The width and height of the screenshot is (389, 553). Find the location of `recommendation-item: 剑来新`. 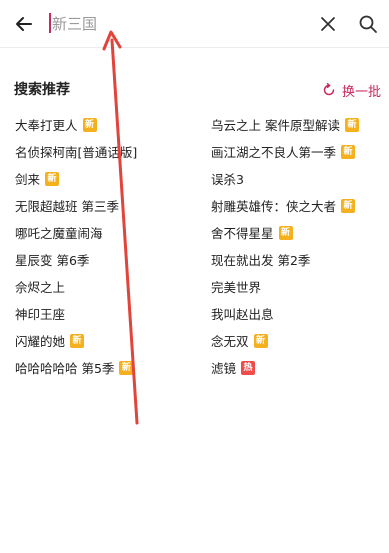

recommendation-item: 剑来新 is located at coordinates (37, 178).